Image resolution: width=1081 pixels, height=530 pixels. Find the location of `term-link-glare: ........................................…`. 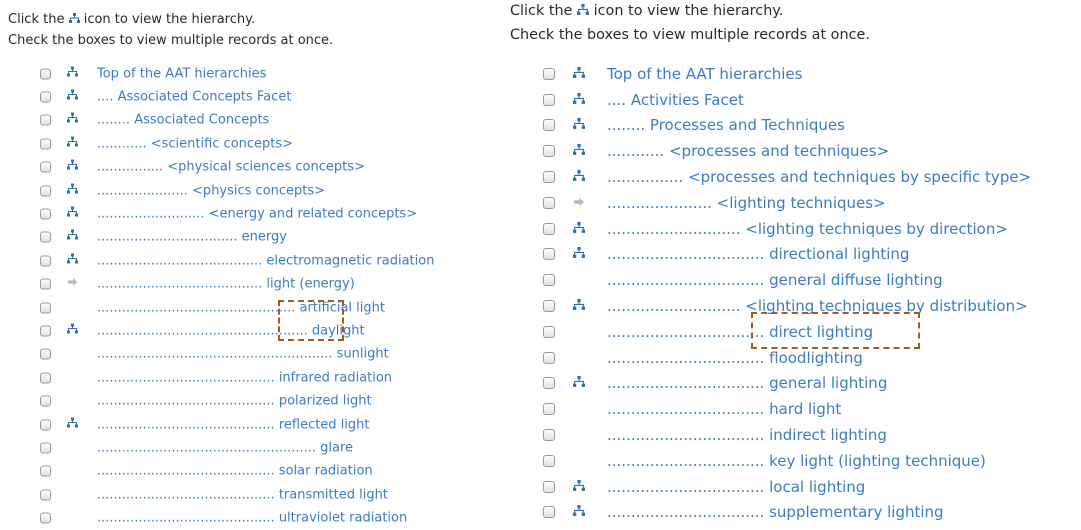

term-link-glare: ........................................… is located at coordinates (225, 447).